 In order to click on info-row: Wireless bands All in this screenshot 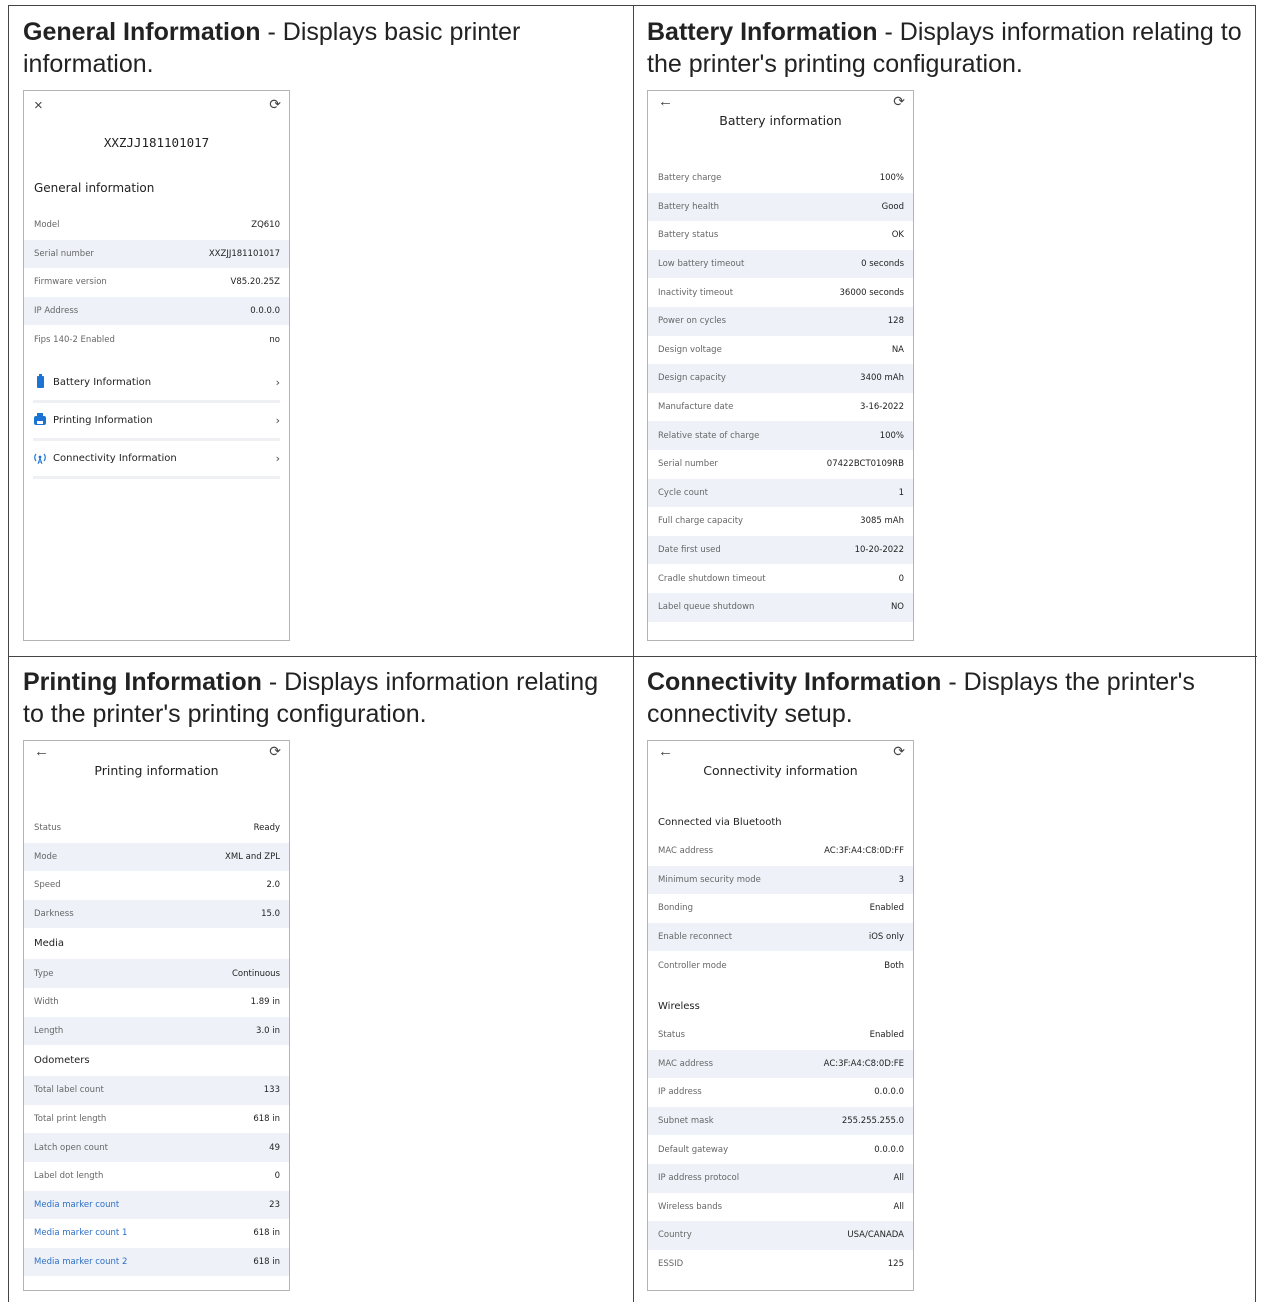, I will do `click(780, 1207)`.